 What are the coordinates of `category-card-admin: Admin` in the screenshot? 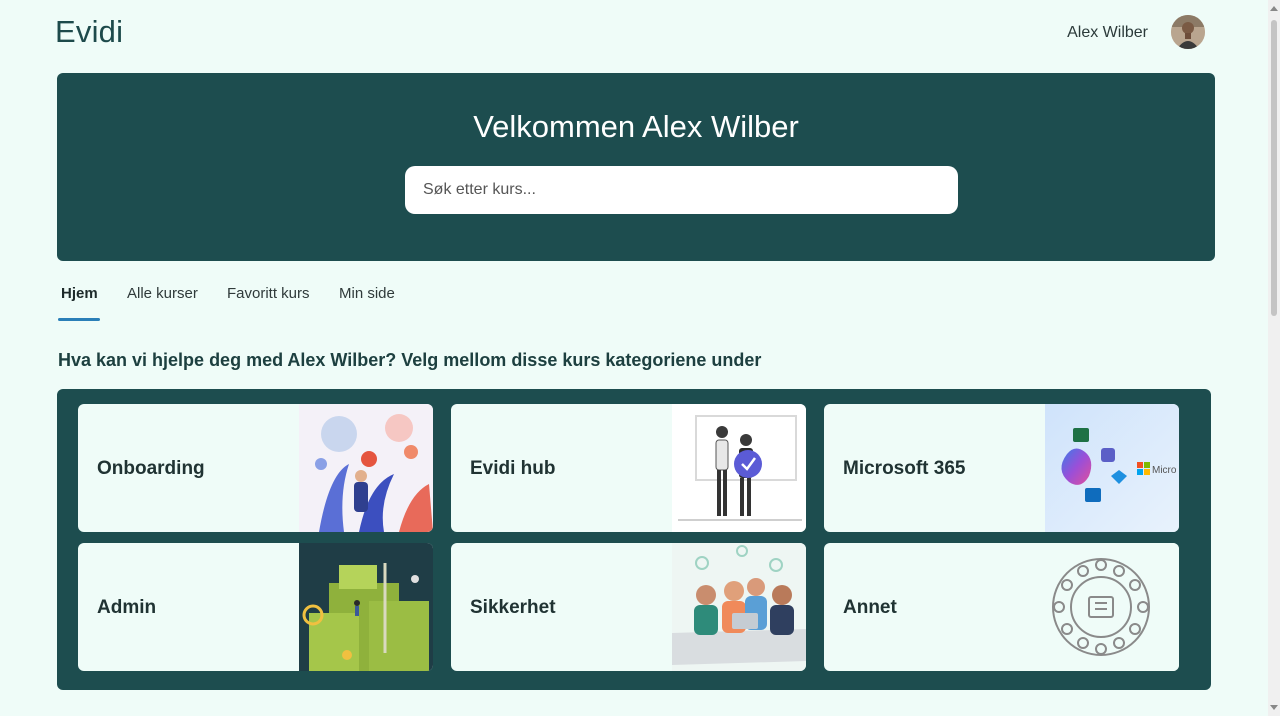 It's located at (255, 607).